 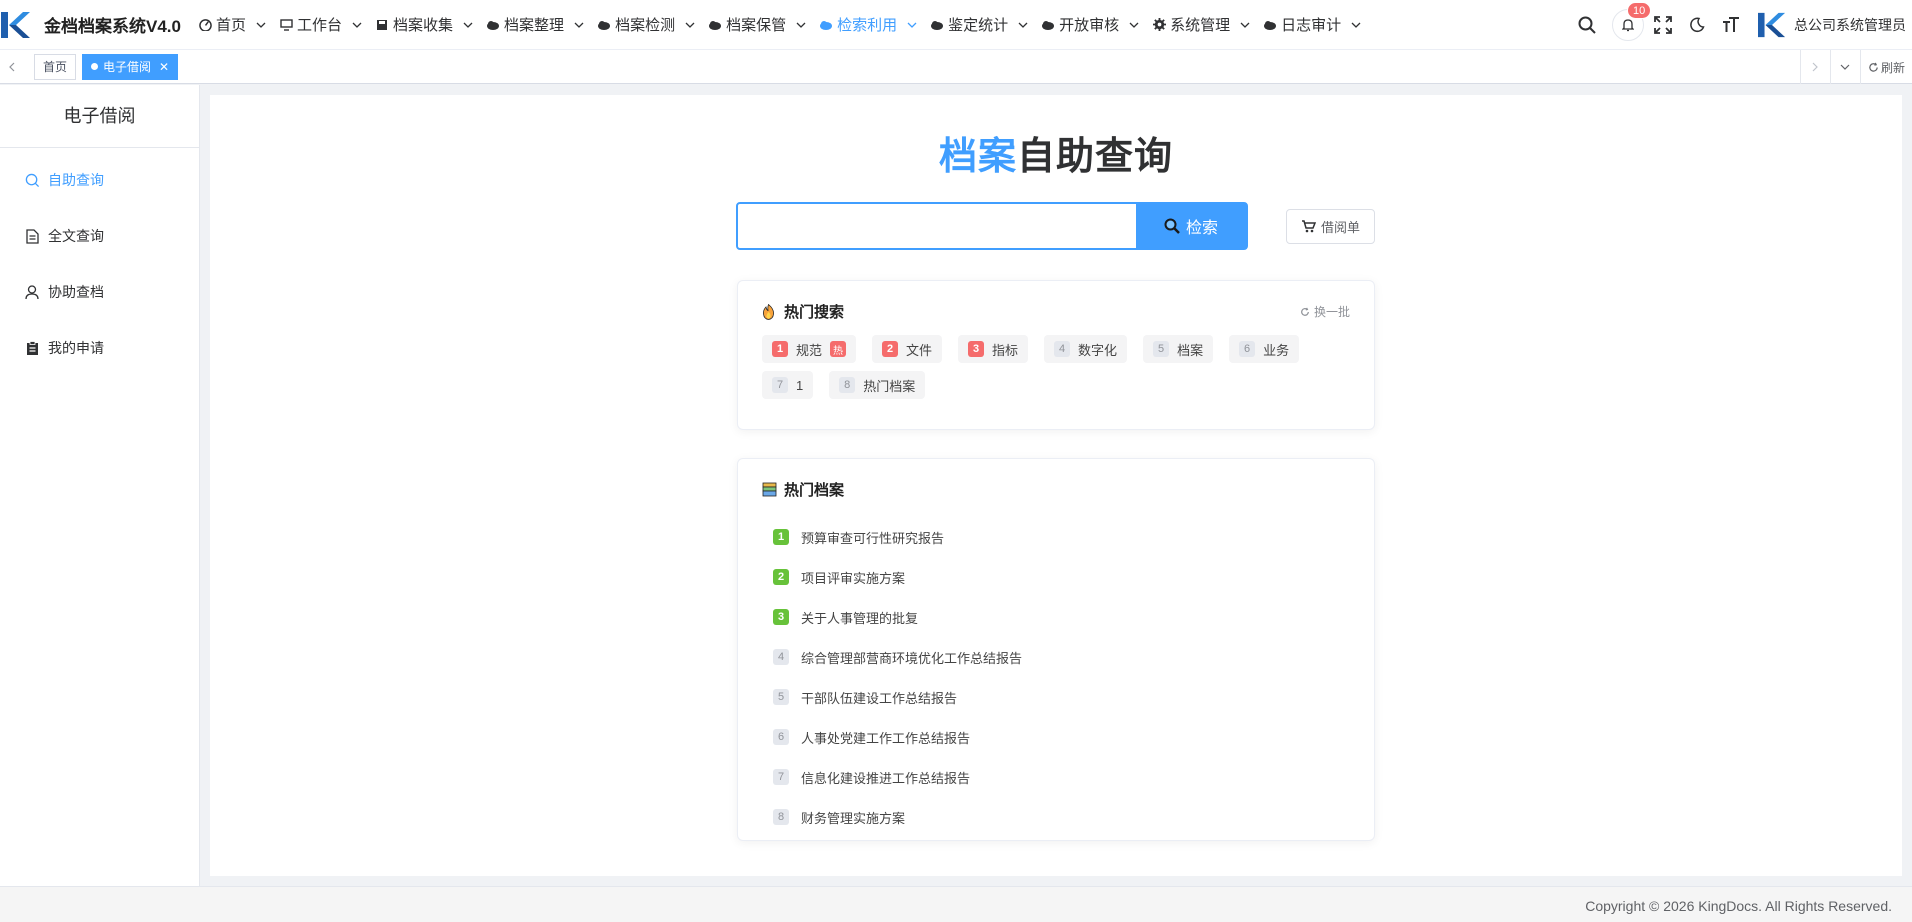 I want to click on chip-label: 业务, so click(x=1276, y=350).